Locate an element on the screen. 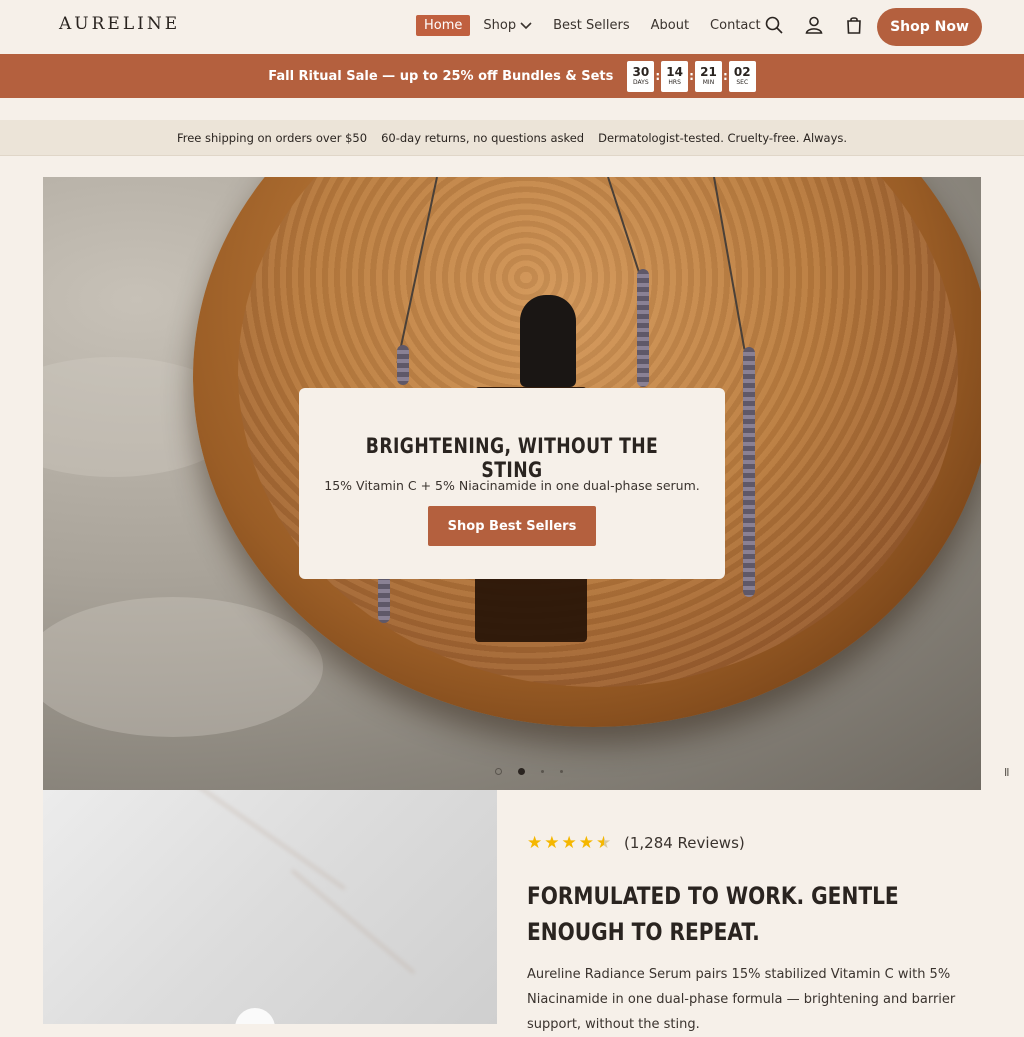 The width and height of the screenshot is (1024, 1037). product-image is located at coordinates (270, 907).